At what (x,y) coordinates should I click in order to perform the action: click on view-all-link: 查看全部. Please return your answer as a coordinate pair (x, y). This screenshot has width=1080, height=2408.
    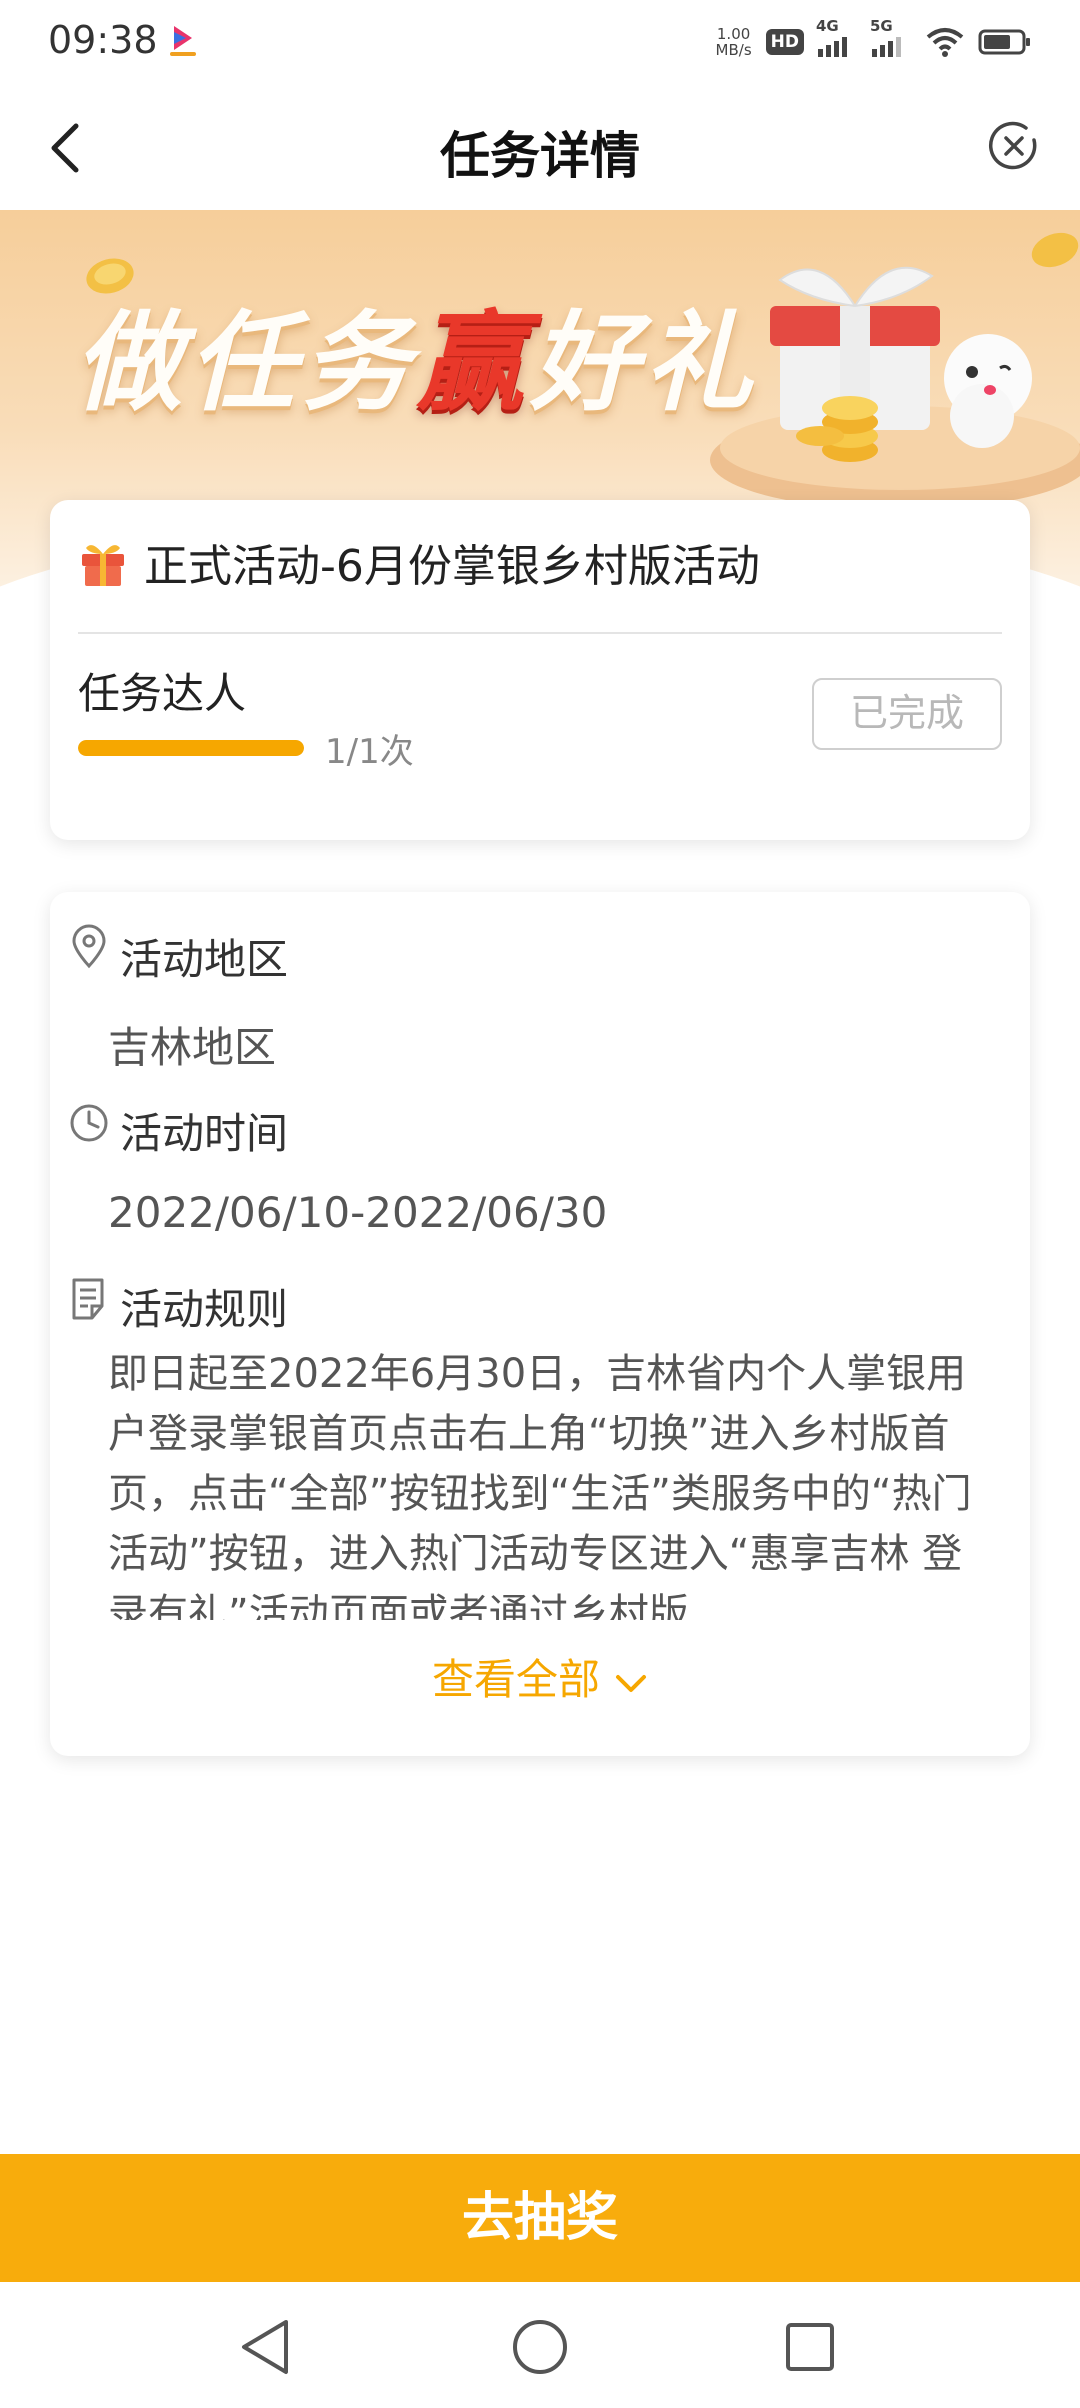
    Looking at the image, I should click on (540, 1676).